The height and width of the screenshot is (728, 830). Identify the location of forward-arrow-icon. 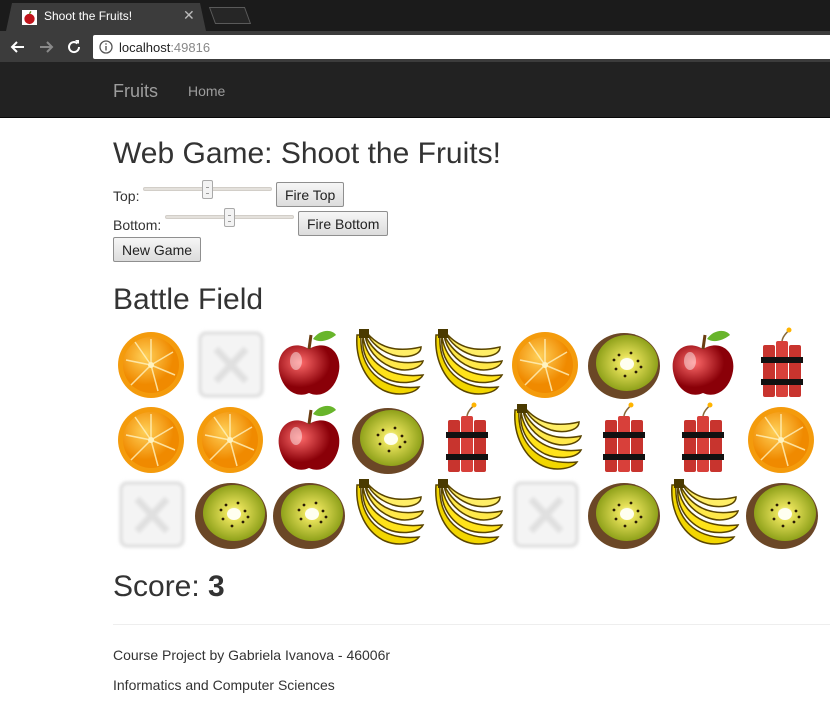
(46, 47).